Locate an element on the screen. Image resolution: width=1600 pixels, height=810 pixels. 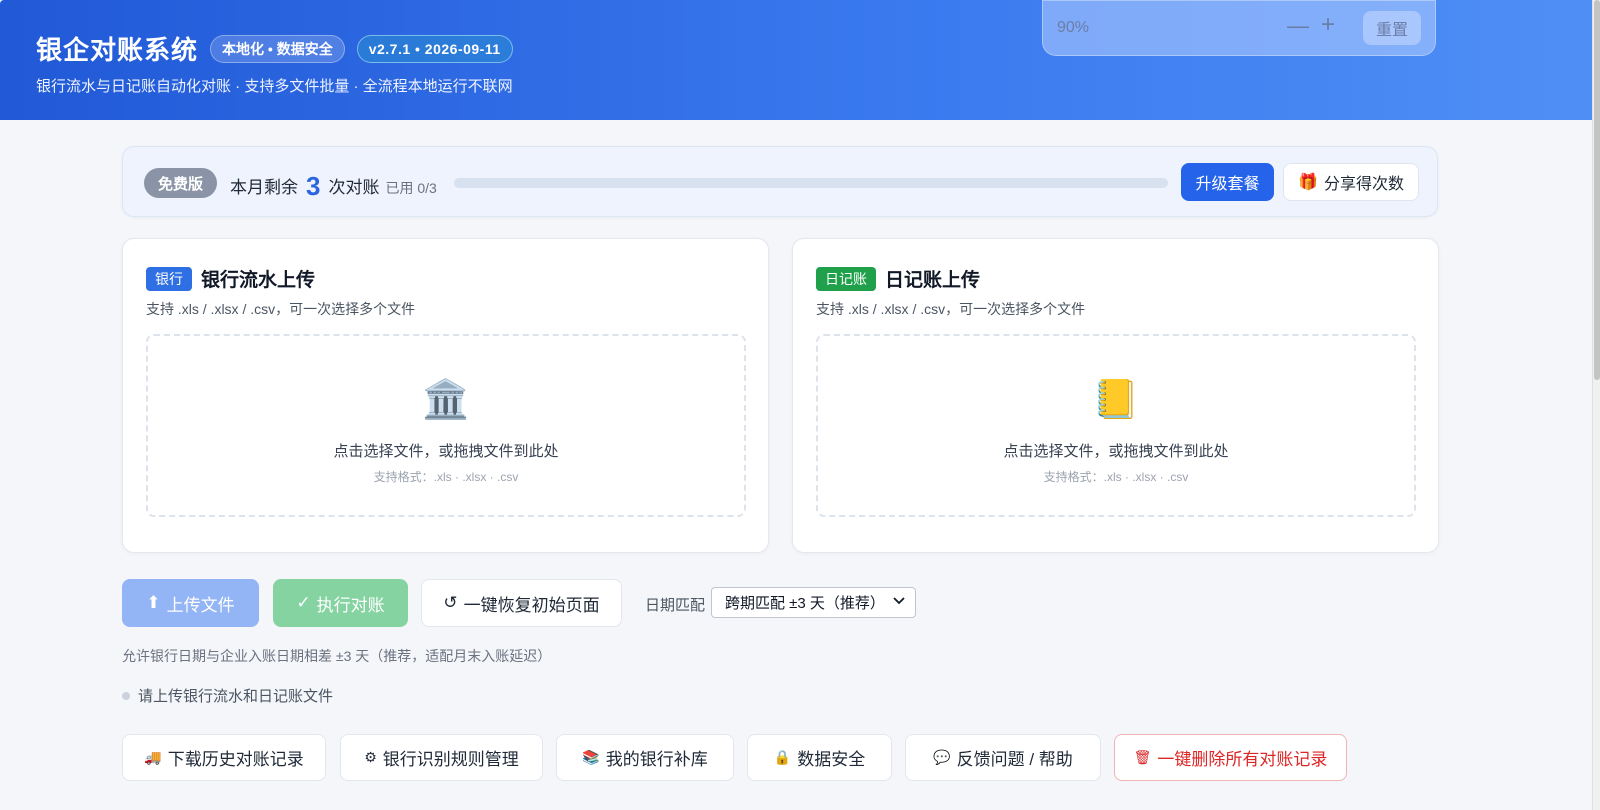
run-reconciliation-button: ✓ 执行对账 is located at coordinates (340, 603).